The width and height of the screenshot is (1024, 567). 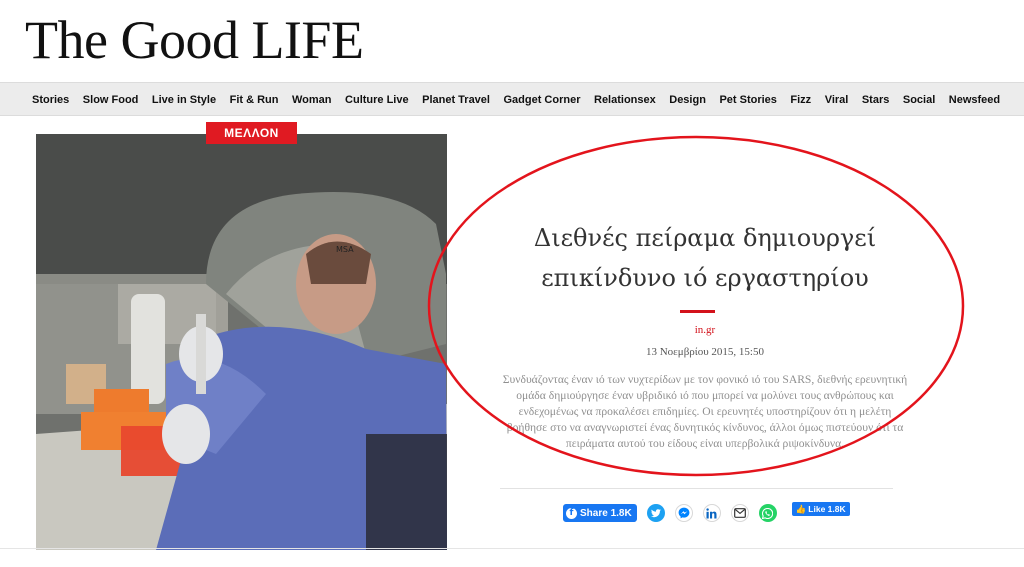 I want to click on nav-item-stars: Stars, so click(x=876, y=100).